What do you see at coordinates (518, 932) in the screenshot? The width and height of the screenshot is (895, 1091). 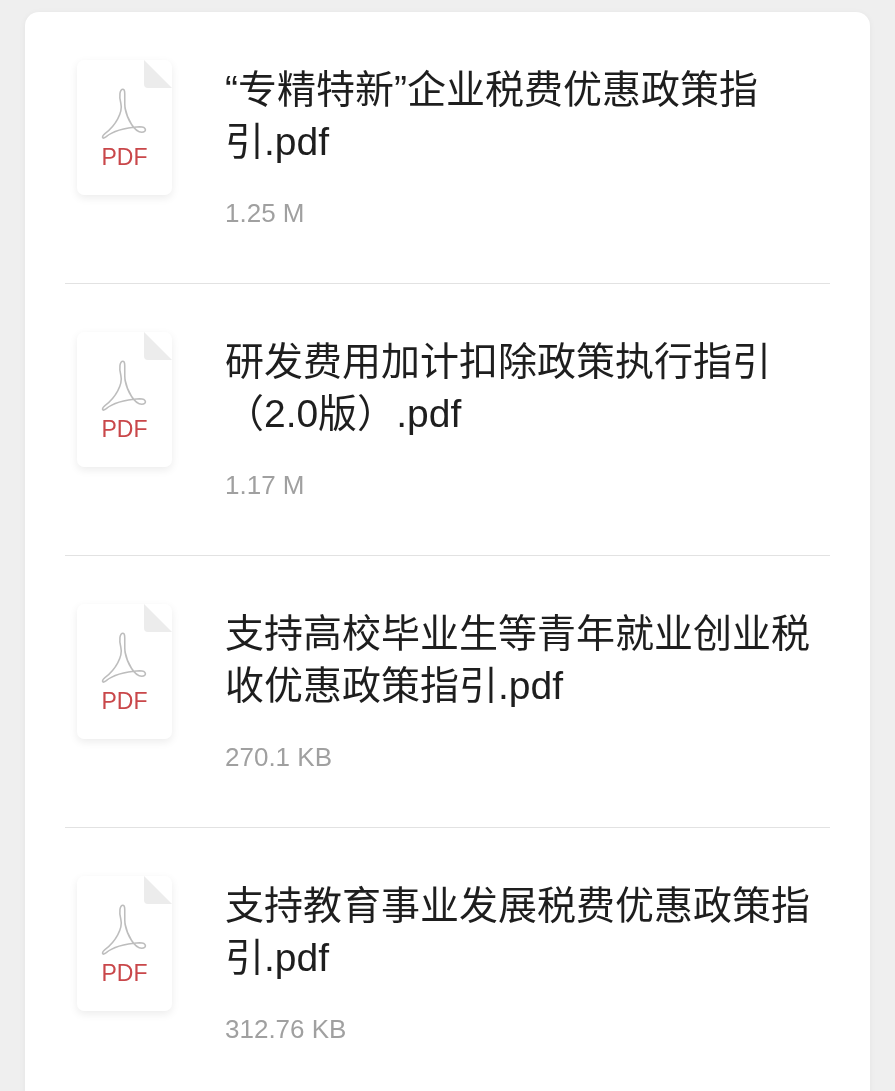 I see `file-name: 支持教育事业发展税费优惠政策指引.pdf` at bounding box center [518, 932].